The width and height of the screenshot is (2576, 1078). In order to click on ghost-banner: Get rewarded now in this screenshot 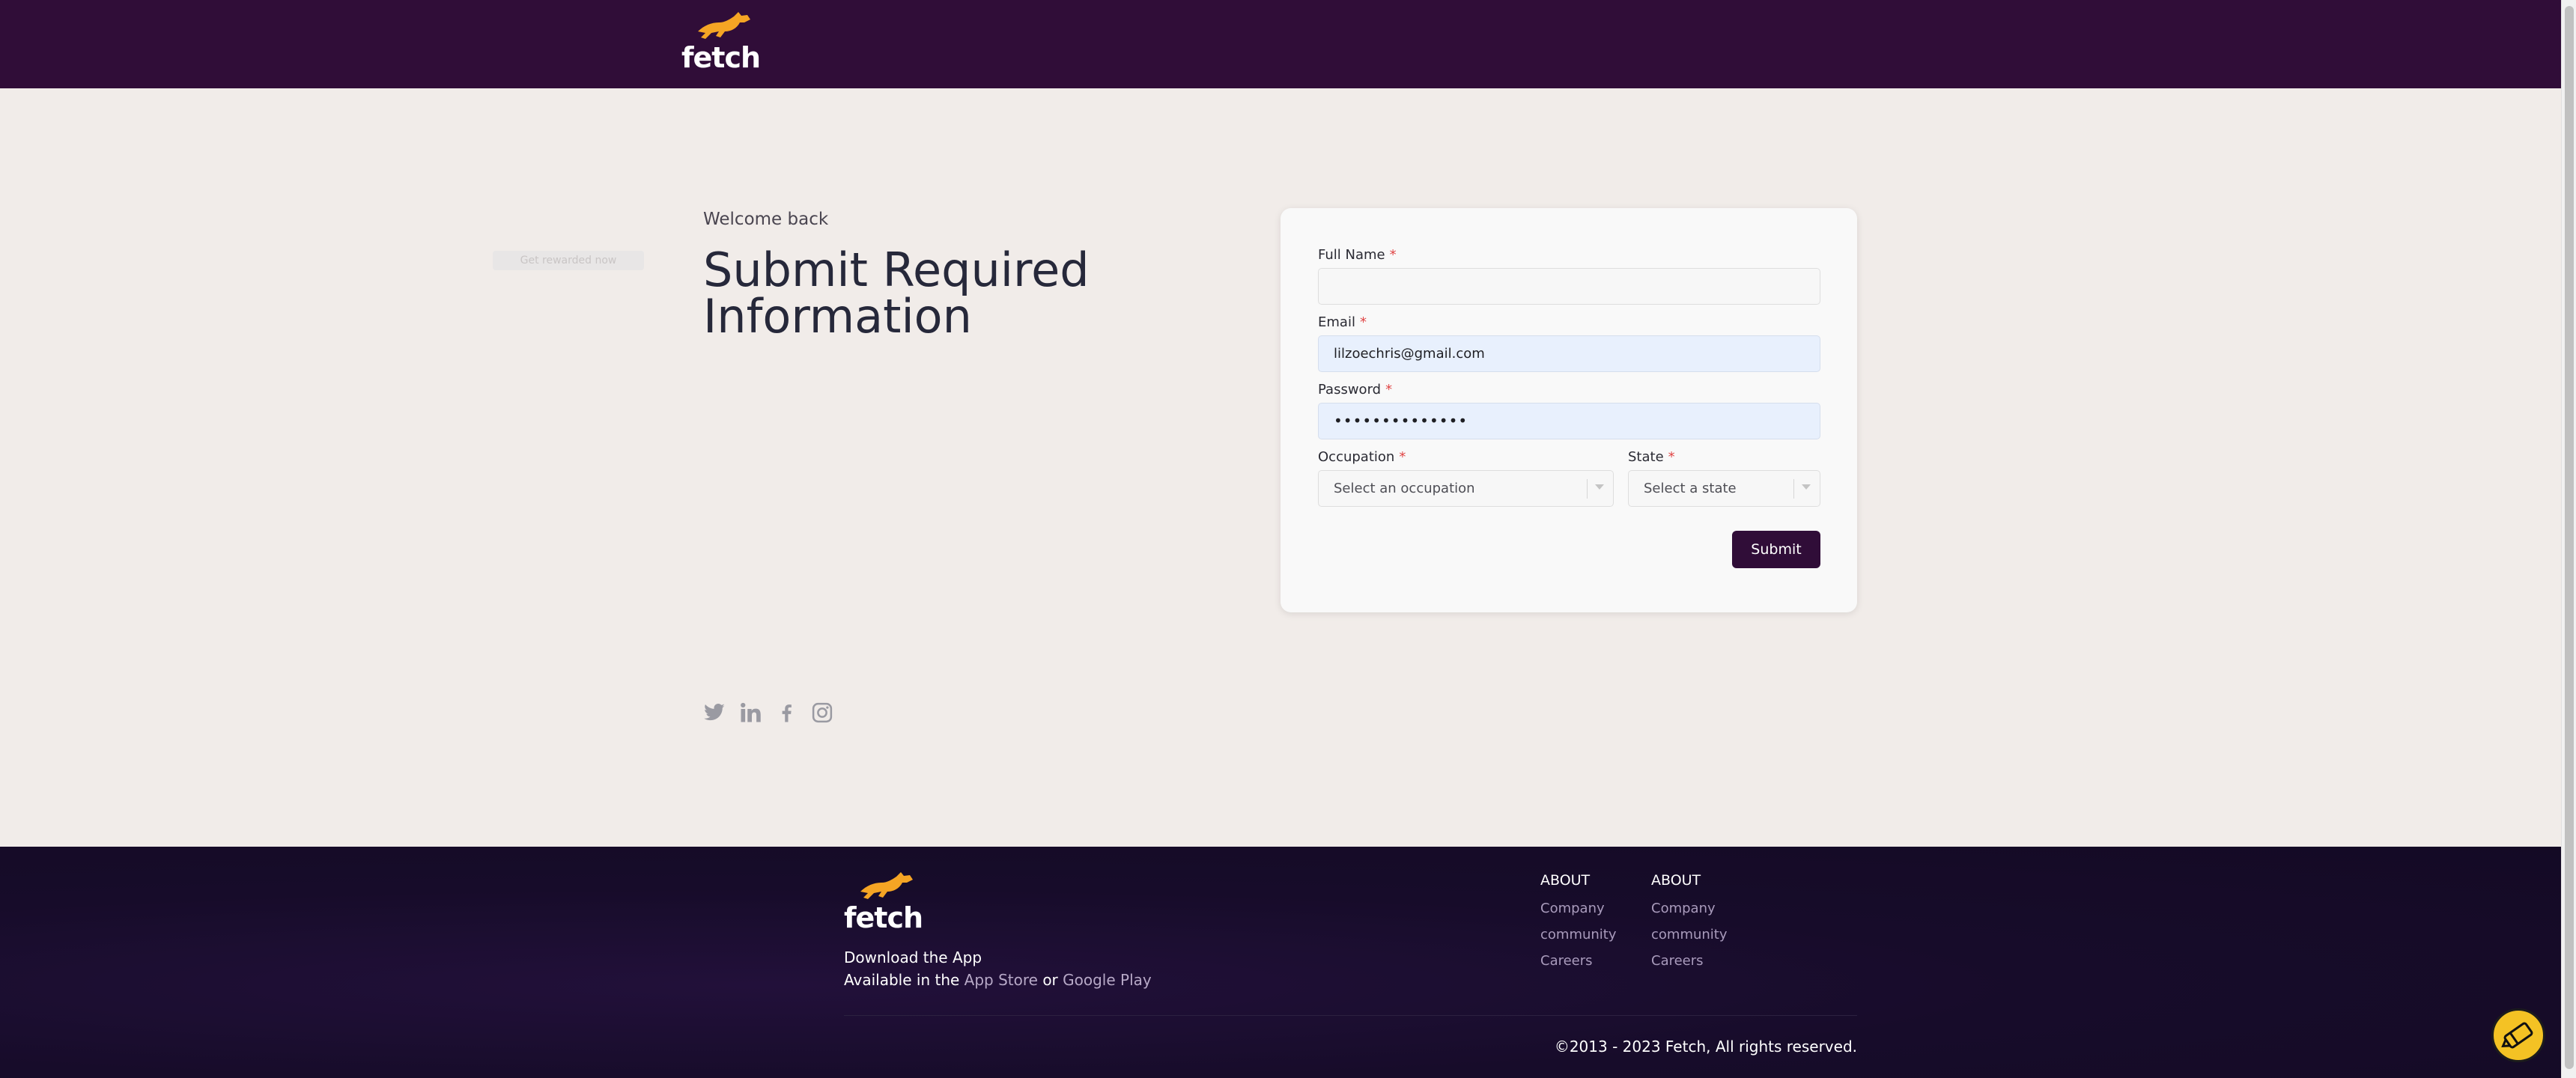, I will do `click(568, 260)`.